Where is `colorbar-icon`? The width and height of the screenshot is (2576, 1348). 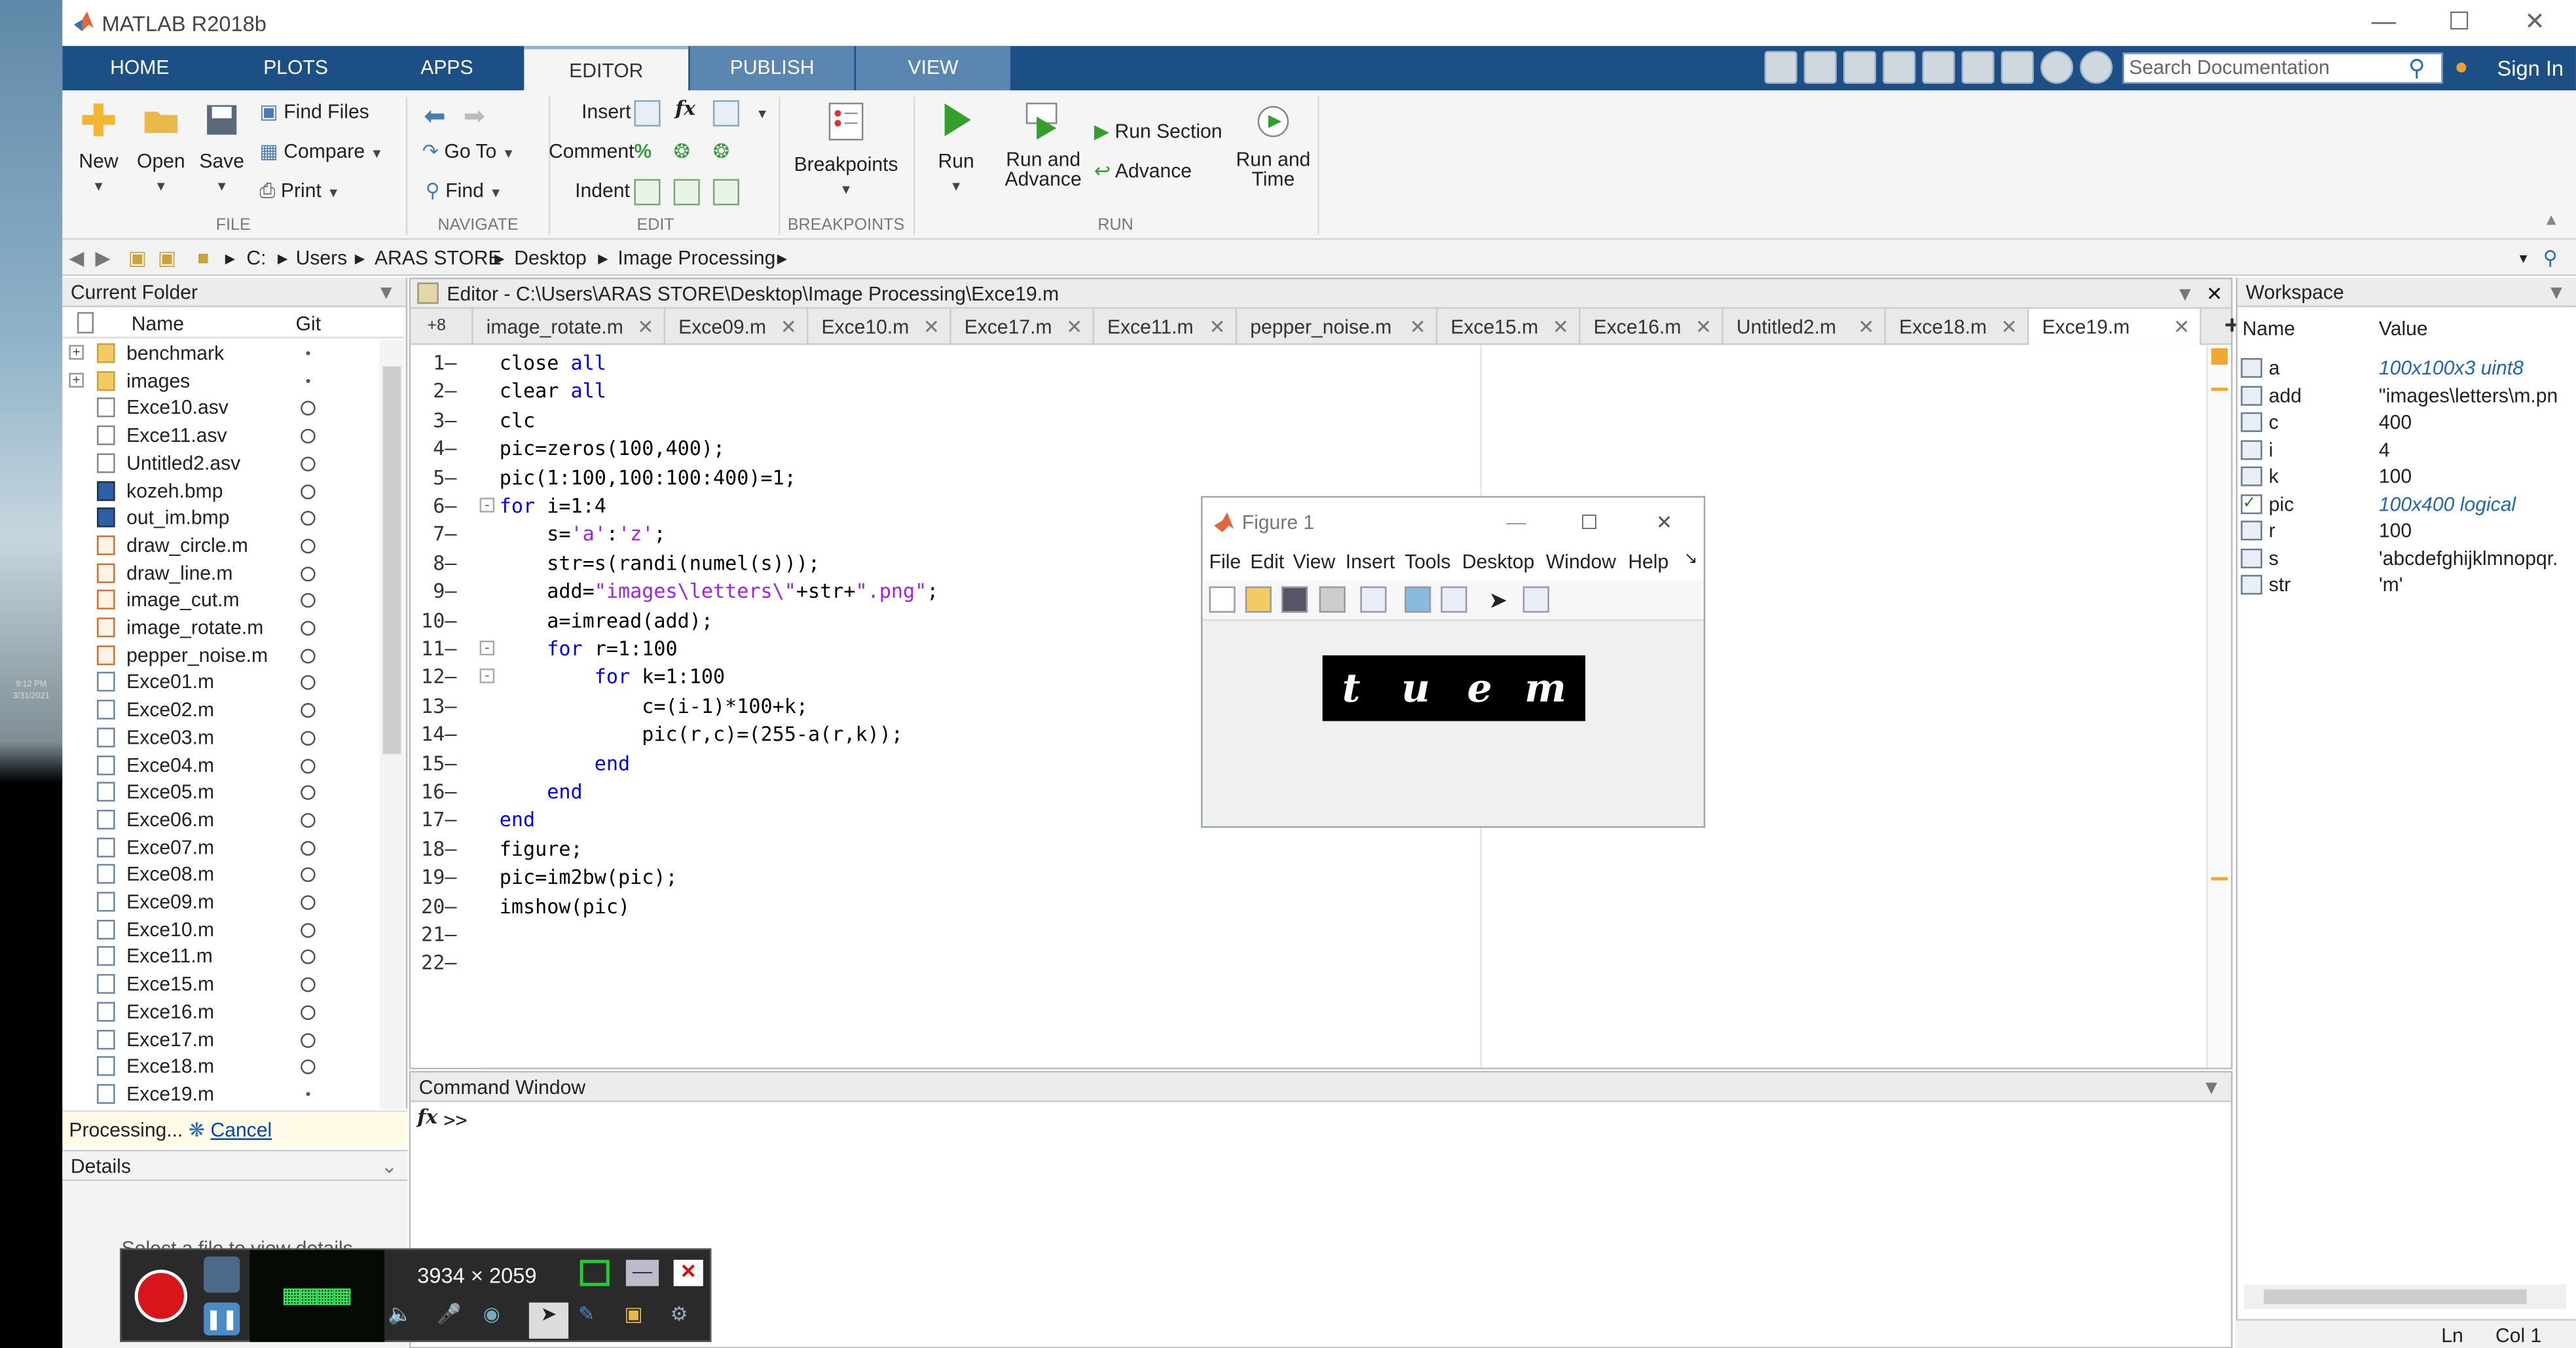
colorbar-icon is located at coordinates (1418, 599).